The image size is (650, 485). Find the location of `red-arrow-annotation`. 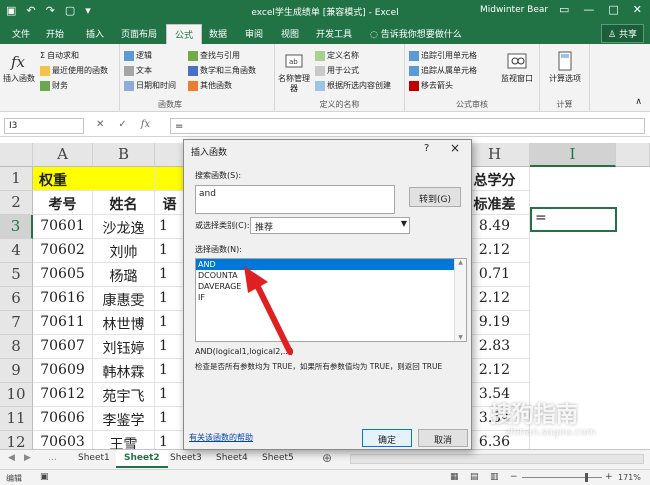

red-arrow-annotation is located at coordinates (268, 310).